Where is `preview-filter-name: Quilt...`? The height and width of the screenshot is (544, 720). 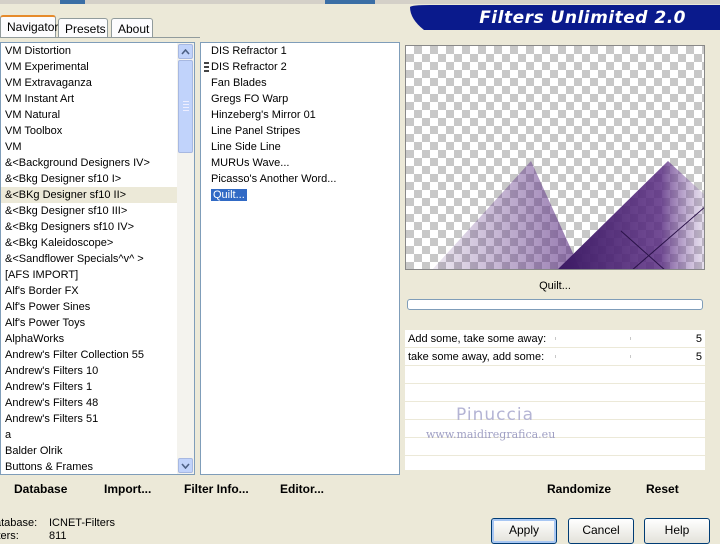
preview-filter-name: Quilt... is located at coordinates (555, 286).